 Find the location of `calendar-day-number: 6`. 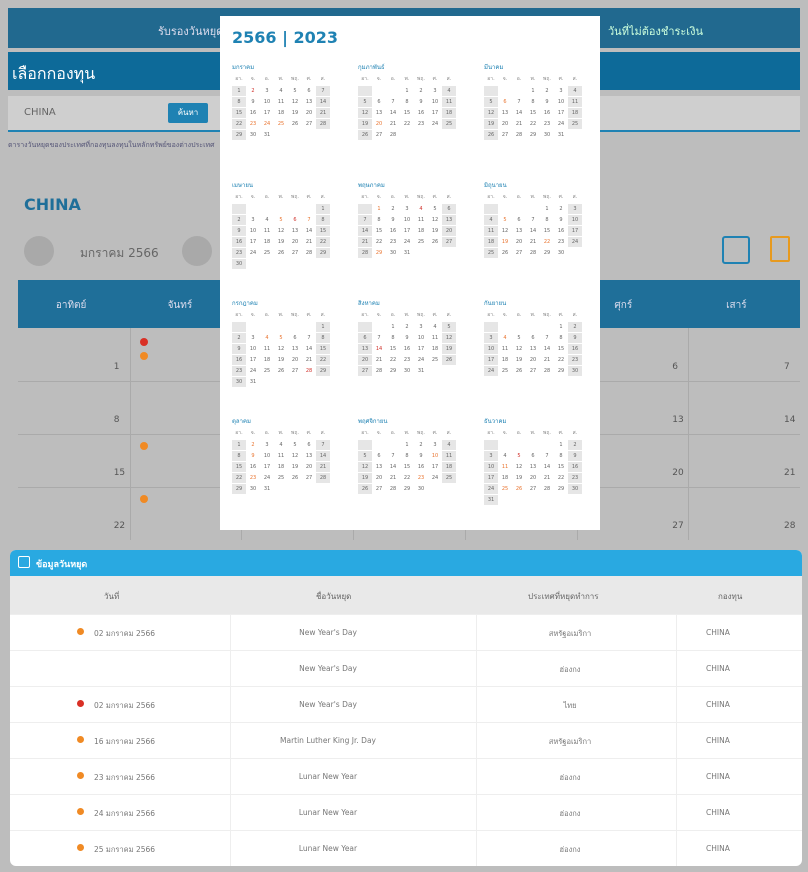

calendar-day-number: 6 is located at coordinates (675, 367).